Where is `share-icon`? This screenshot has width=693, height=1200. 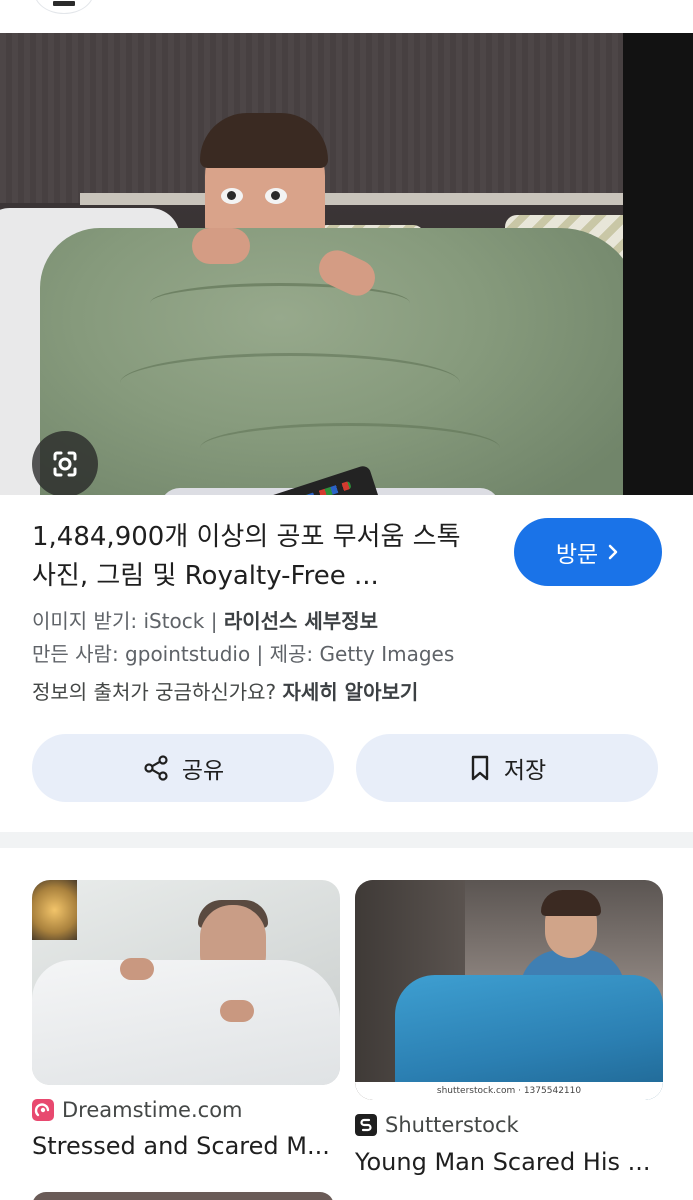 share-icon is located at coordinates (156, 768).